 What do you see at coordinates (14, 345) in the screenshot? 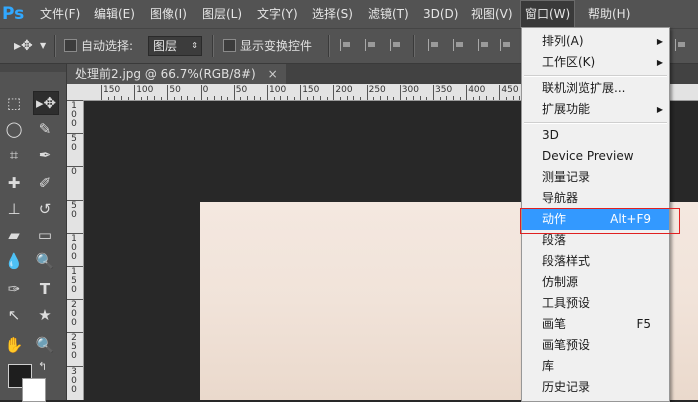
I see `hand-tool-icon: ✋` at bounding box center [14, 345].